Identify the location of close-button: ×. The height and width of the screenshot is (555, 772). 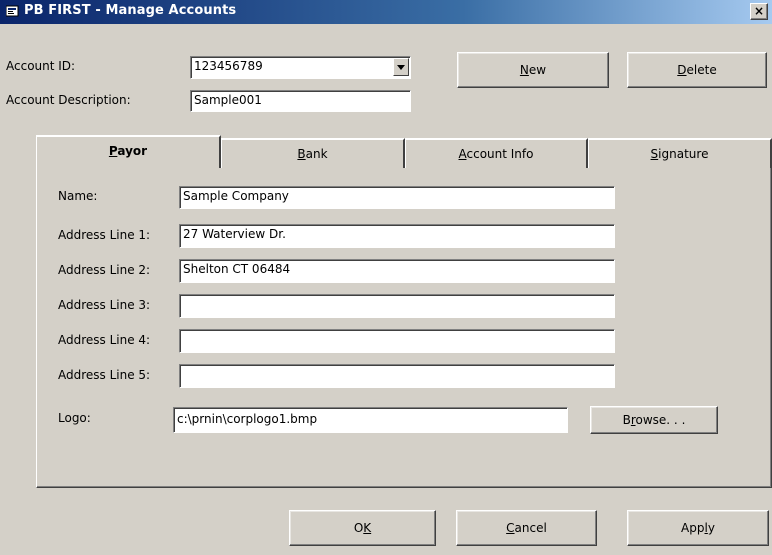
(759, 11).